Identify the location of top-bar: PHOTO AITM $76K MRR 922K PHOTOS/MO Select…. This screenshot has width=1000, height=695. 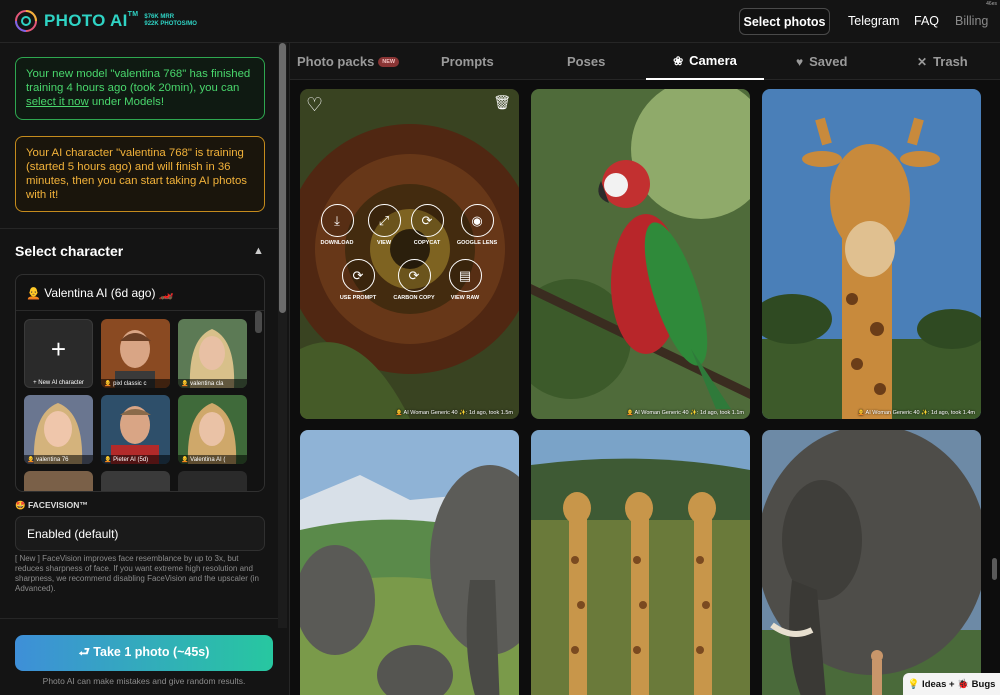
(500, 21).